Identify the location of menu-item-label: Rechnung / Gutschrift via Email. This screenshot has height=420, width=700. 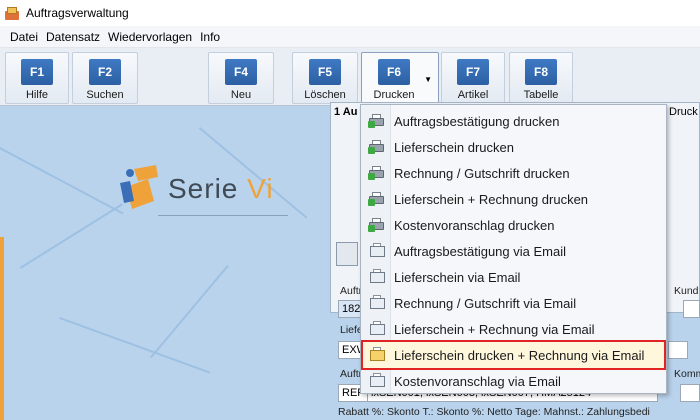
(485, 303).